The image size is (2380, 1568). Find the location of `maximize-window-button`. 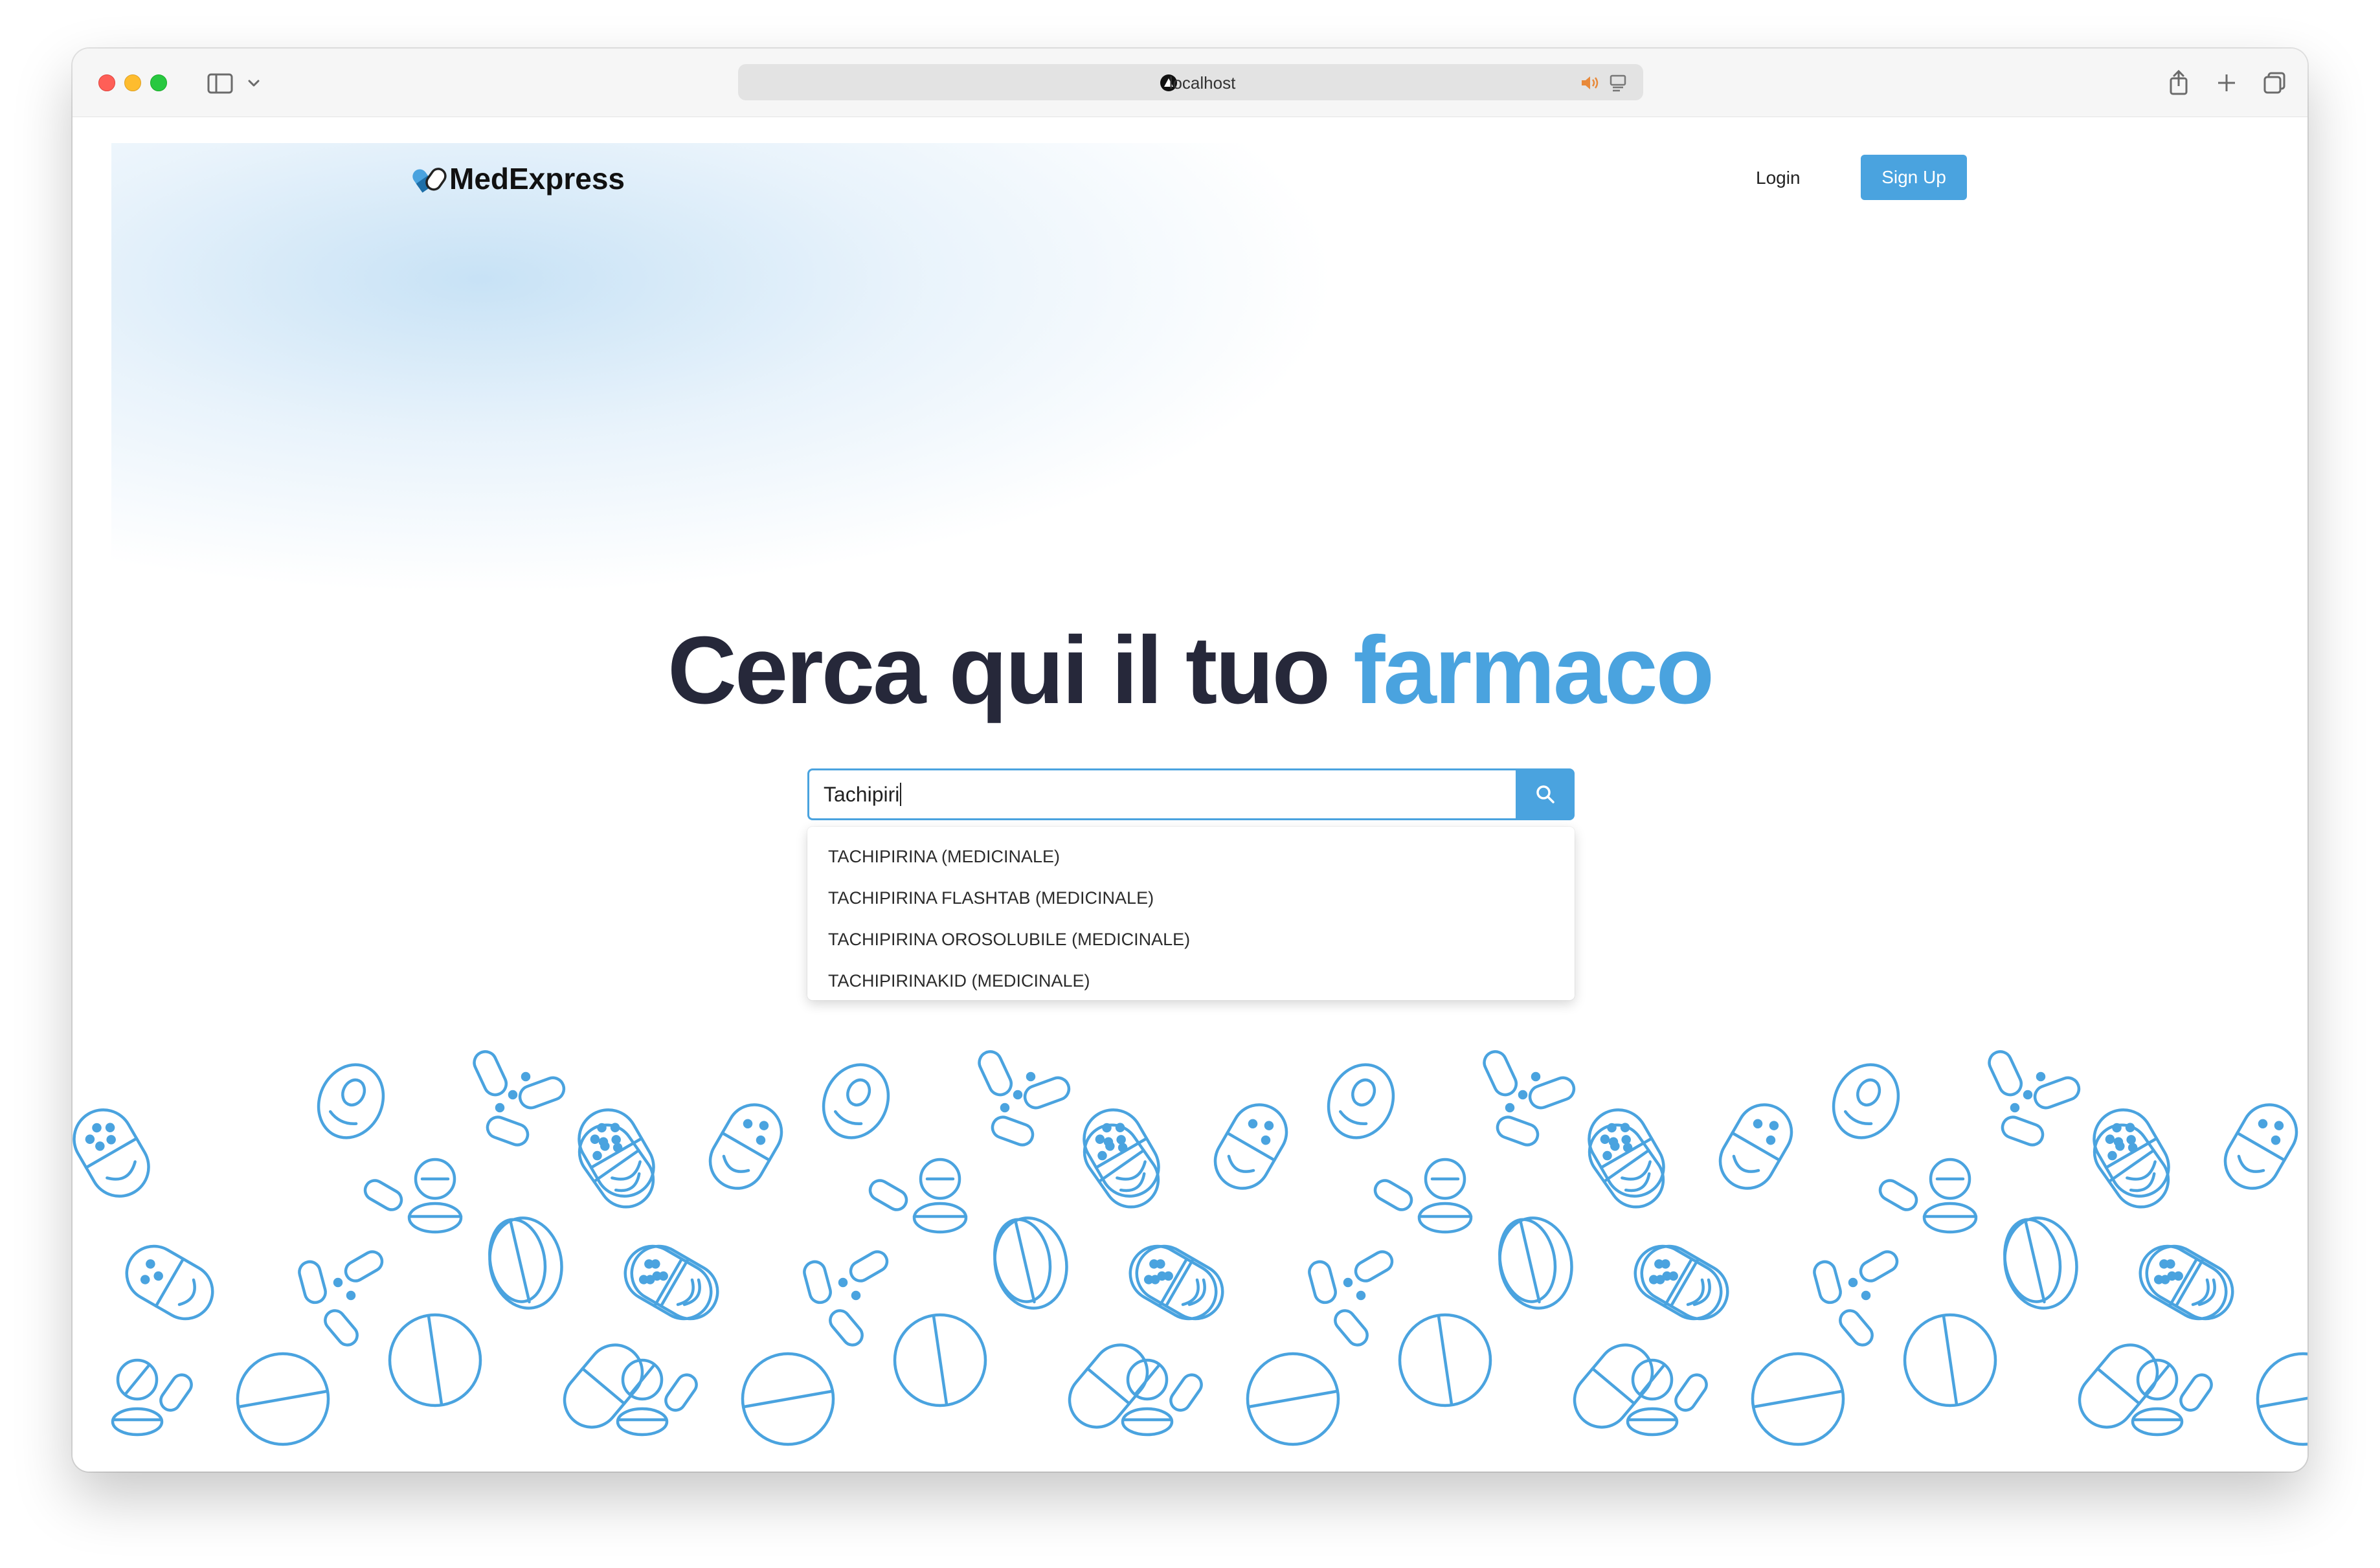

maximize-window-button is located at coordinates (158, 82).